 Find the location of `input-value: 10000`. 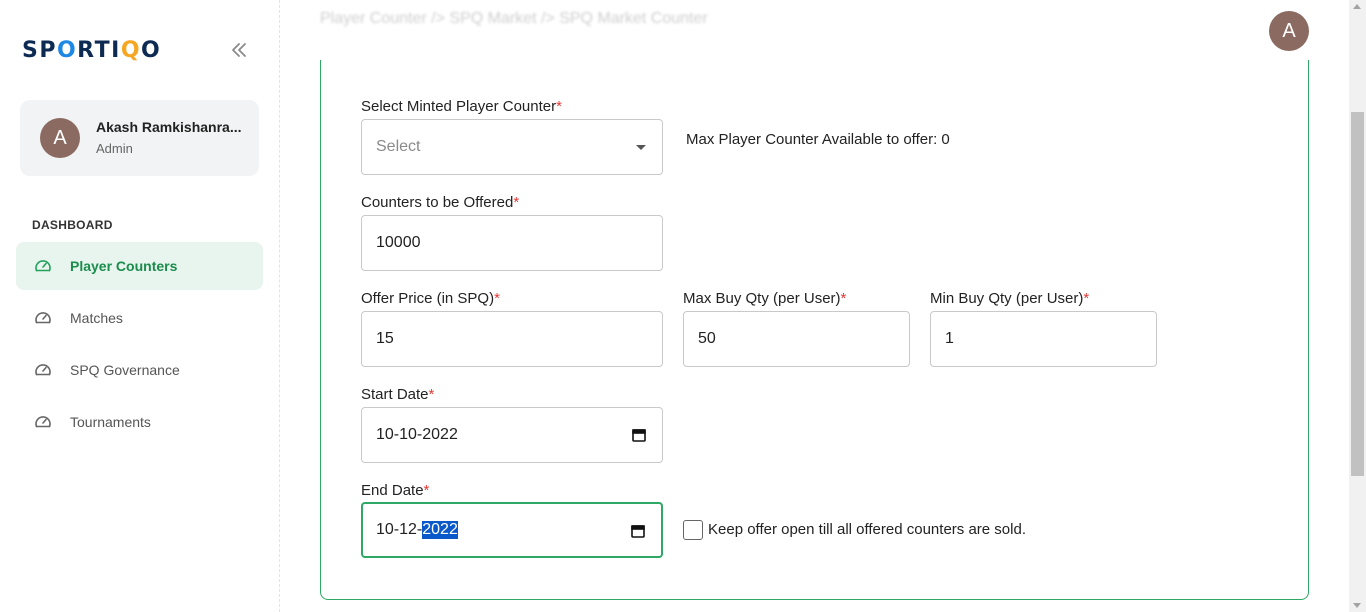

input-value: 10000 is located at coordinates (398, 242).